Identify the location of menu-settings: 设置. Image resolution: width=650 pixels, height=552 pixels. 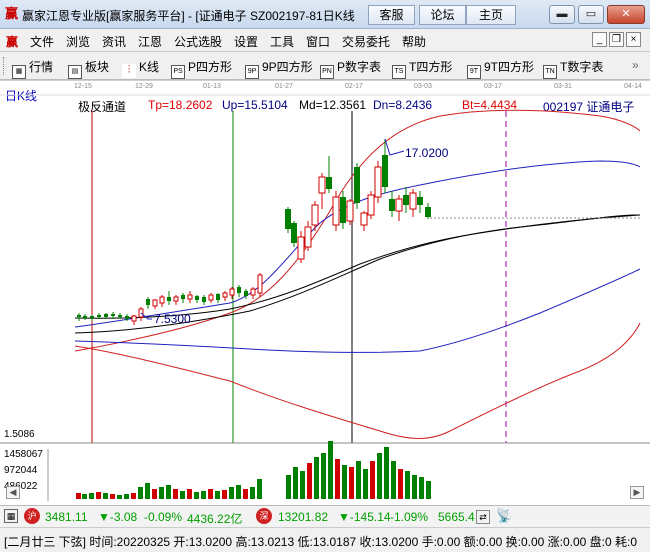
(246, 41).